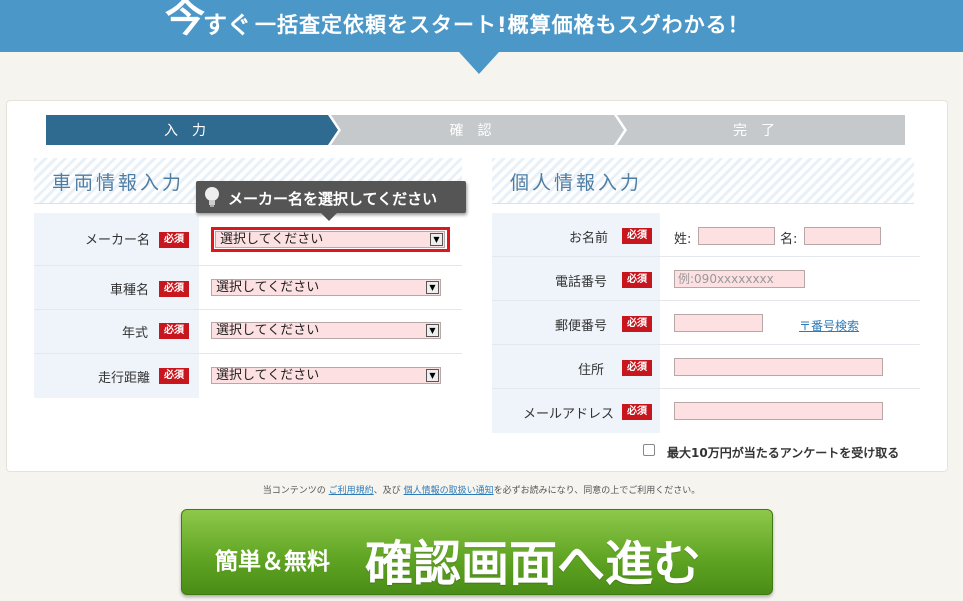 The height and width of the screenshot is (601, 963). What do you see at coordinates (718, 323) in the screenshot?
I see `zip-input` at bounding box center [718, 323].